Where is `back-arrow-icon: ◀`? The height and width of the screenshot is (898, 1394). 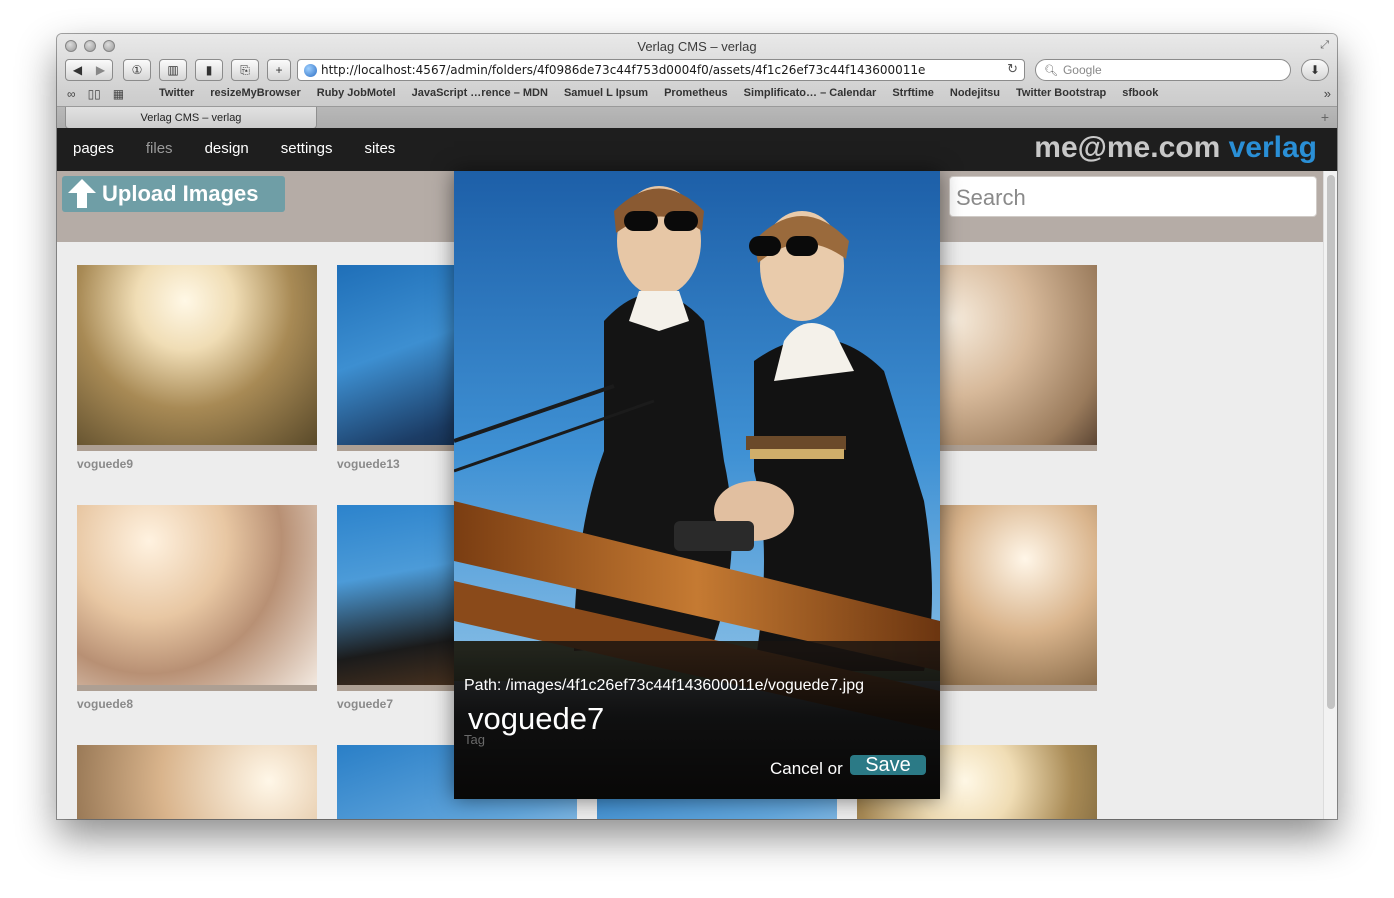
back-arrow-icon: ◀ is located at coordinates (77, 70).